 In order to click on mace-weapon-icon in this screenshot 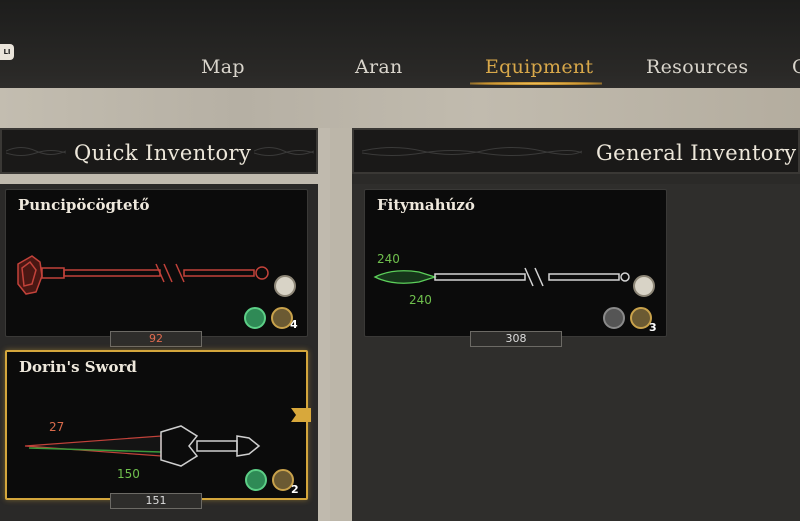, I will do `click(143, 275)`.